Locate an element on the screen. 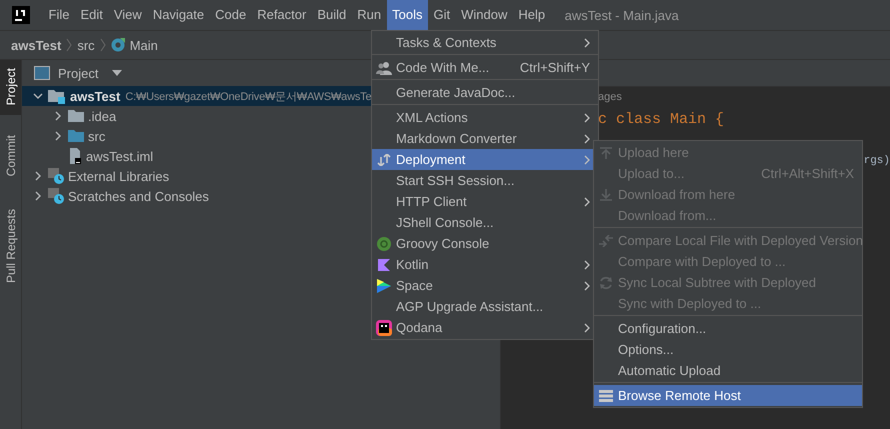 Image resolution: width=890 pixels, height=429 pixels. menu-item: Window is located at coordinates (484, 15).